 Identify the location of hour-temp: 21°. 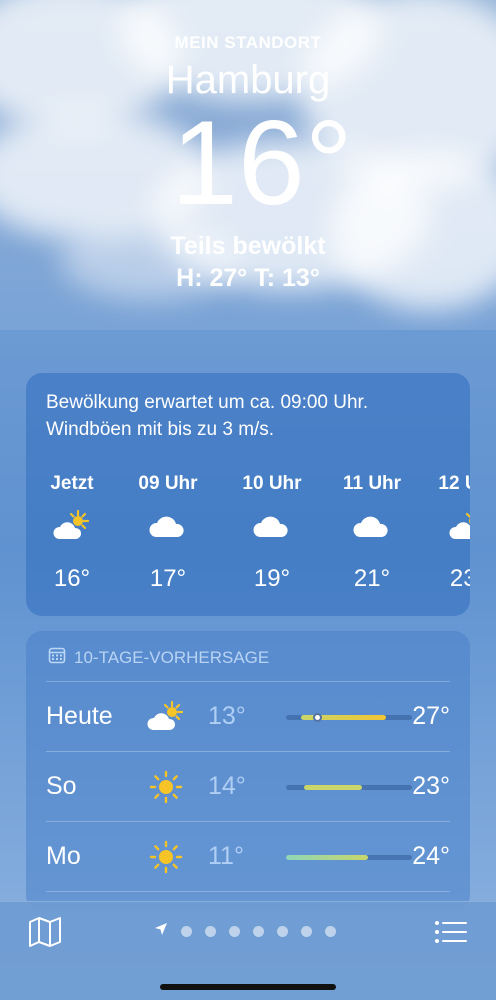
(372, 578).